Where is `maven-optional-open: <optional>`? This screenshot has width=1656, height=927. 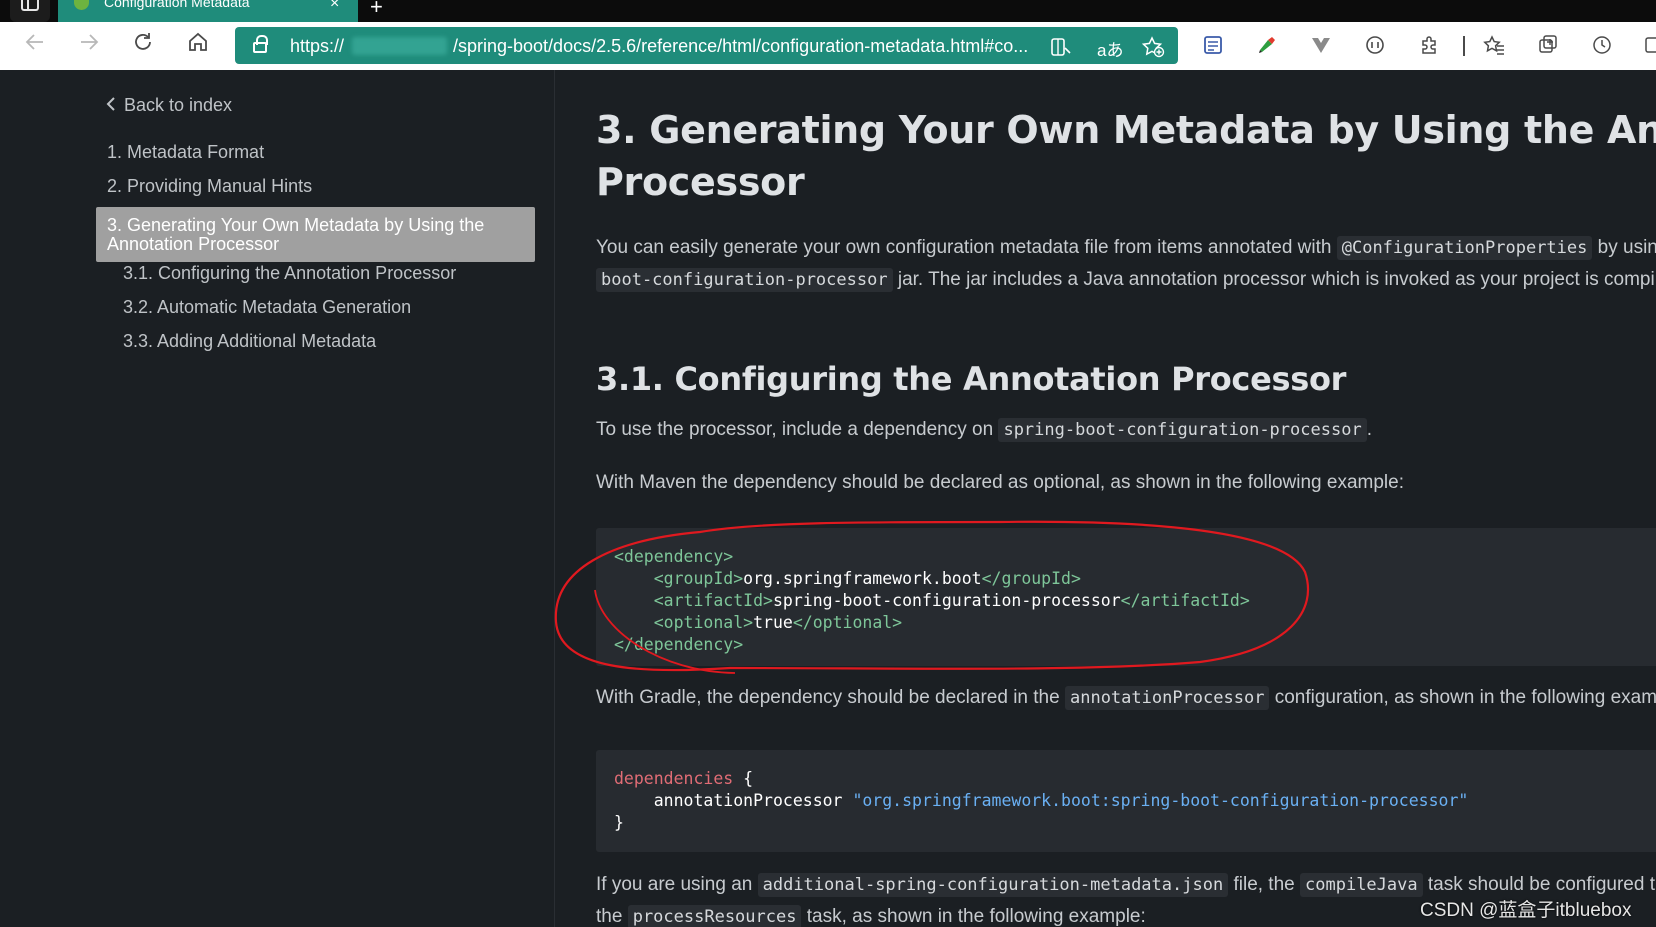 maven-optional-open: <optional> is located at coordinates (703, 622).